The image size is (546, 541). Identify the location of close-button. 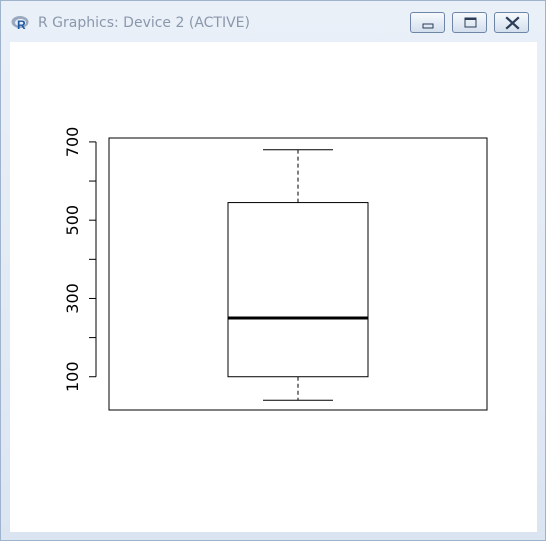
(511, 22).